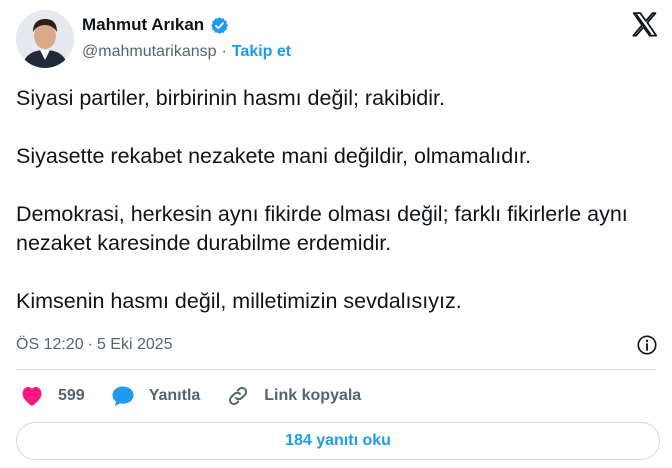 This screenshot has height=468, width=672. I want to click on like-count: 599, so click(71, 395).